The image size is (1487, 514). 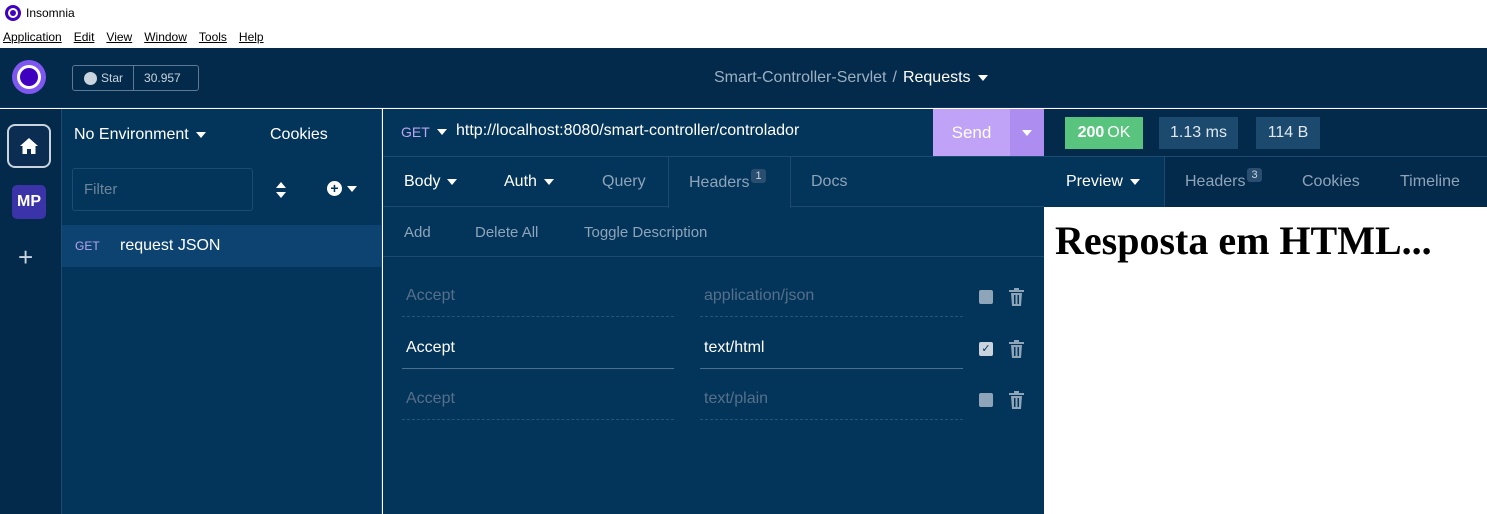 I want to click on status-badge: 200 OK, so click(x=1104, y=133).